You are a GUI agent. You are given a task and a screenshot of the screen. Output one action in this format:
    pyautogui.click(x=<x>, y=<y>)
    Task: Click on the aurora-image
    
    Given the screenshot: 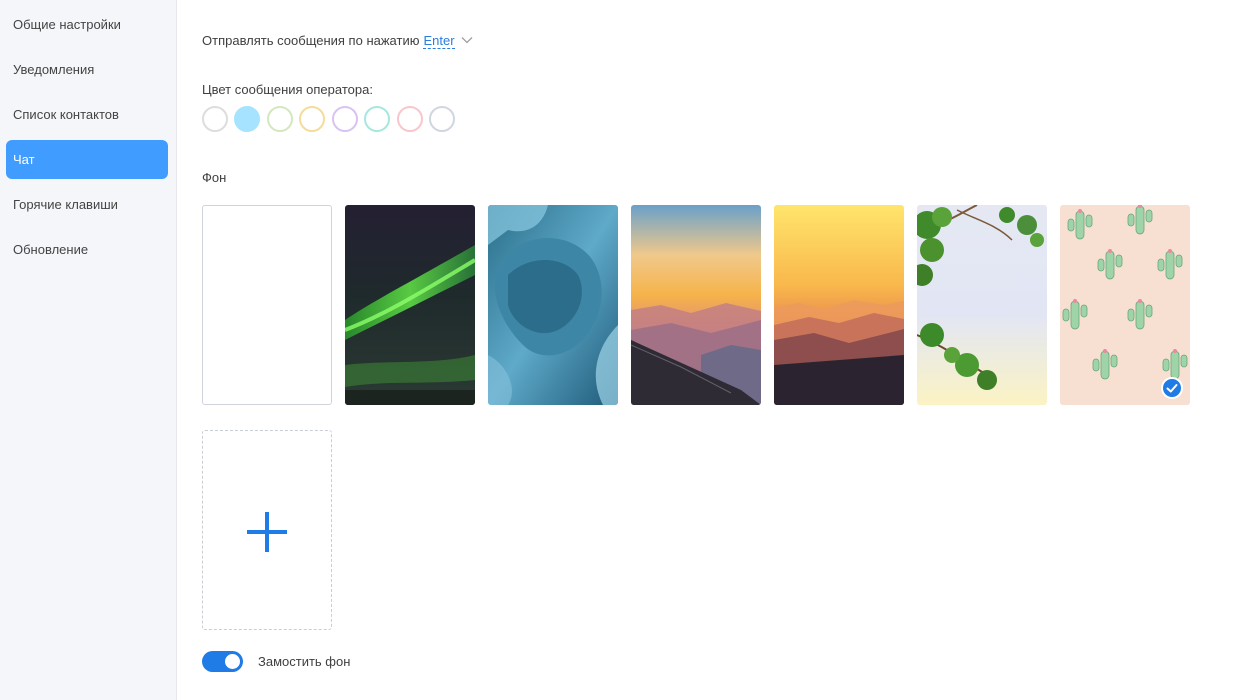 What is the action you would take?
    pyautogui.click(x=410, y=305)
    